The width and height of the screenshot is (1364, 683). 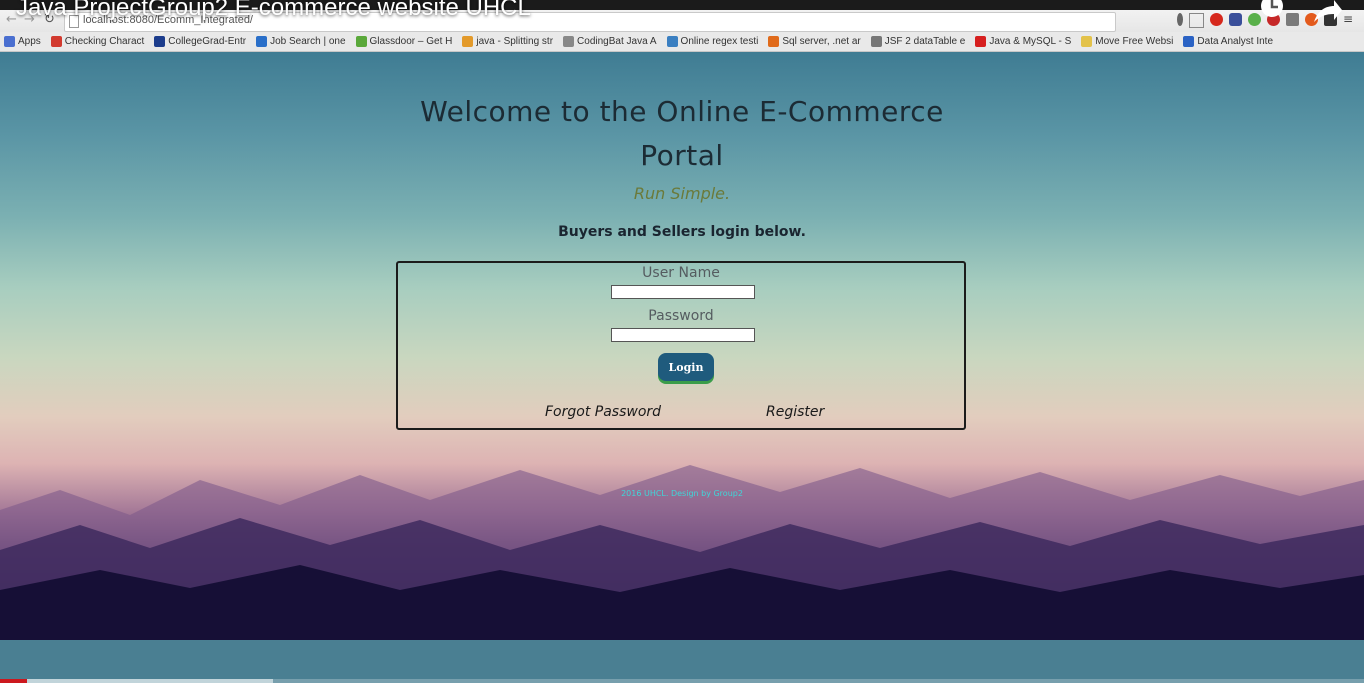 What do you see at coordinates (1326, 14) in the screenshot?
I see `share-icon` at bounding box center [1326, 14].